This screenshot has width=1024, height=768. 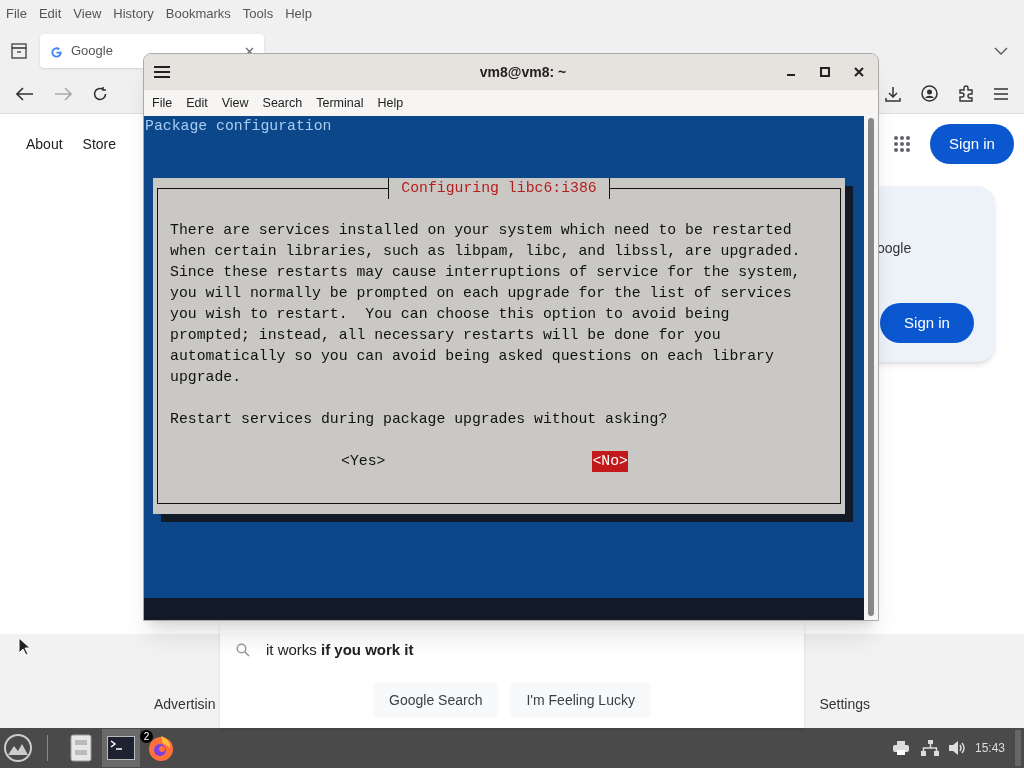 I want to click on menu-item: Terminal, so click(x=340, y=103).